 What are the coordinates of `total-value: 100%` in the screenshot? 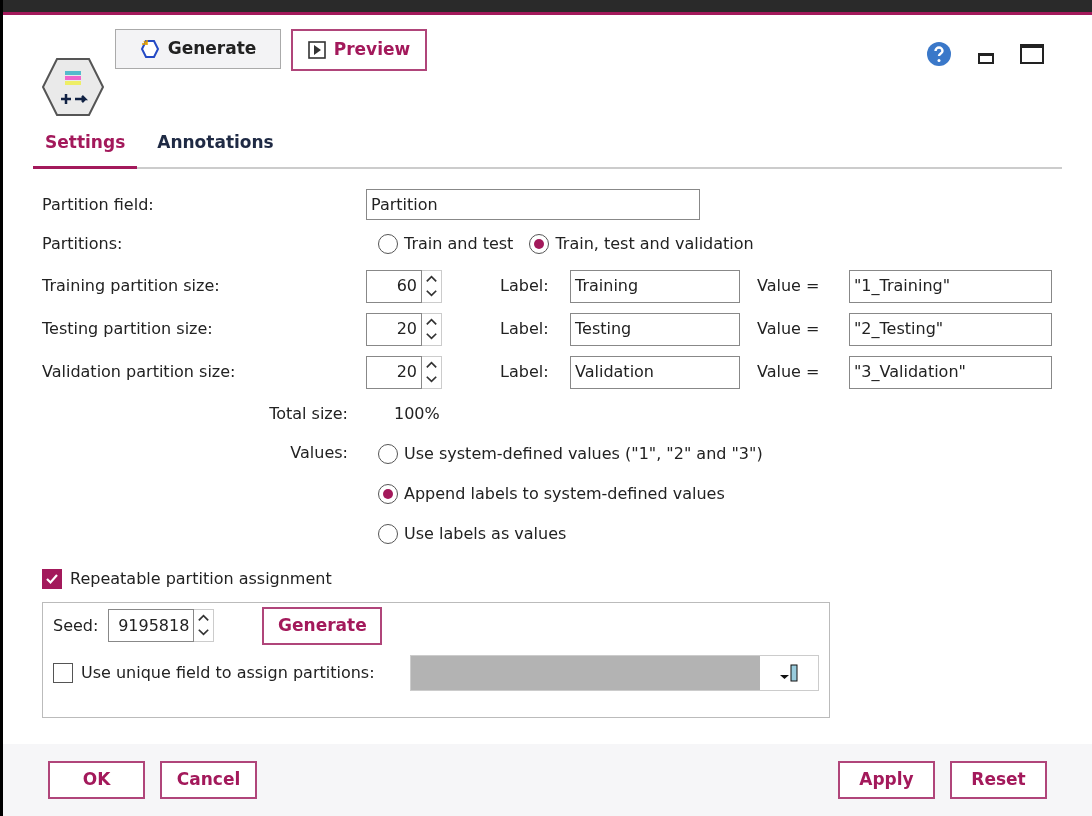 It's located at (417, 413).